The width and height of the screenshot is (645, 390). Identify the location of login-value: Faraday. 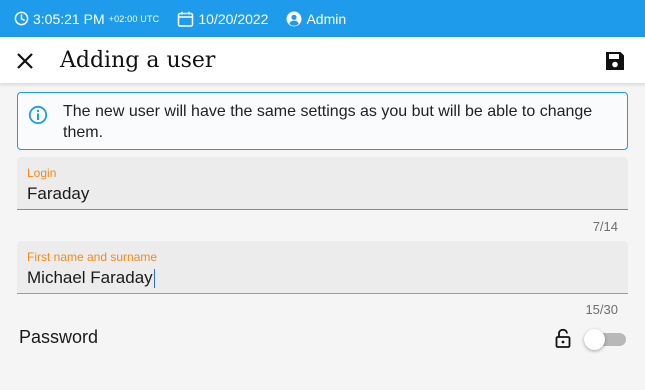
(58, 193).